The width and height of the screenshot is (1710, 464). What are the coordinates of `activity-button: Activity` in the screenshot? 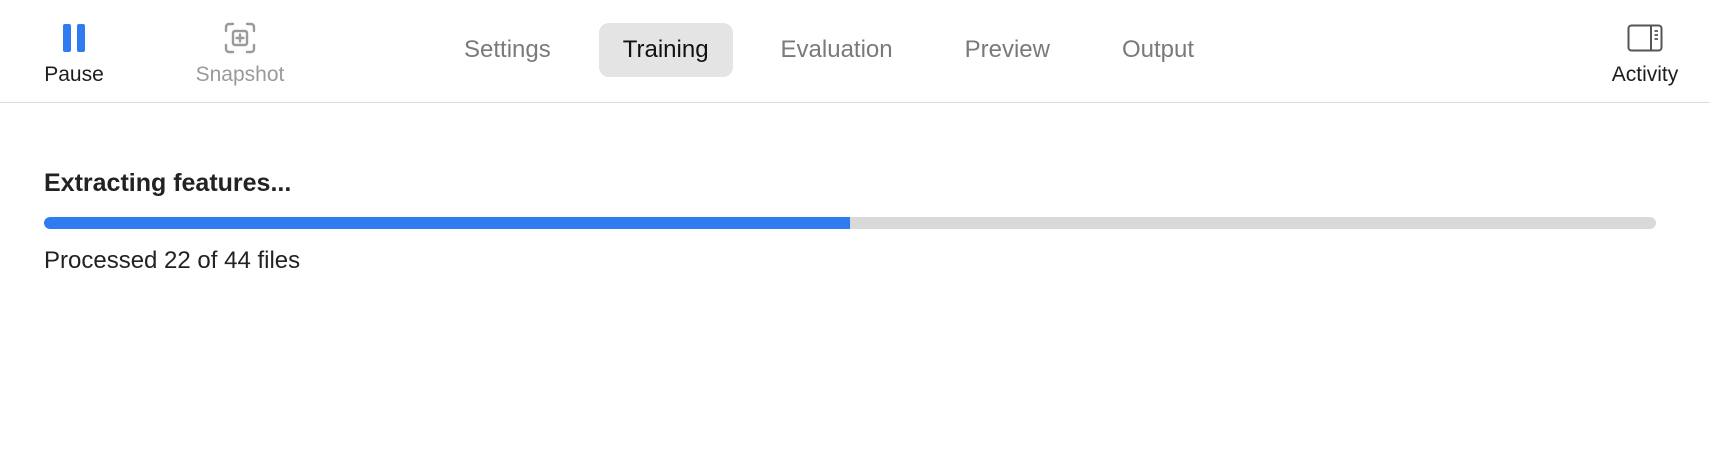 It's located at (1645, 52).